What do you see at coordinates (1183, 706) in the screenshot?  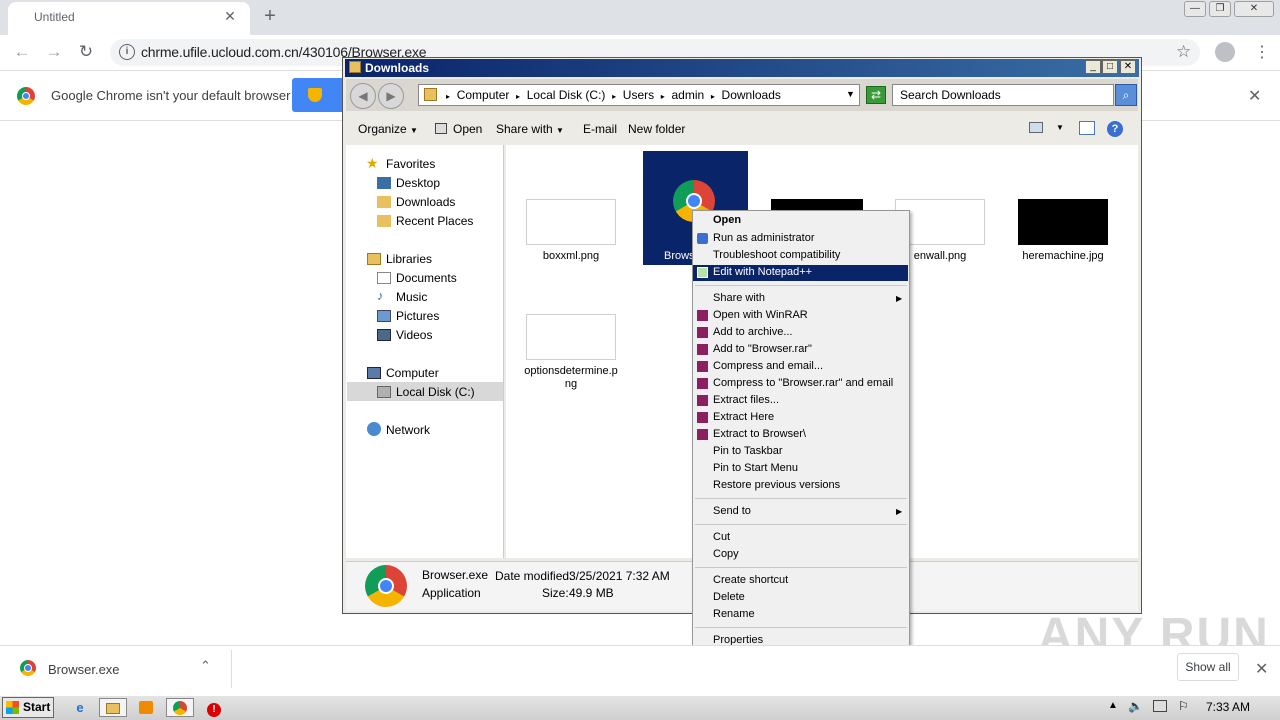 I see `action-center-flag-icon: ⚐` at bounding box center [1183, 706].